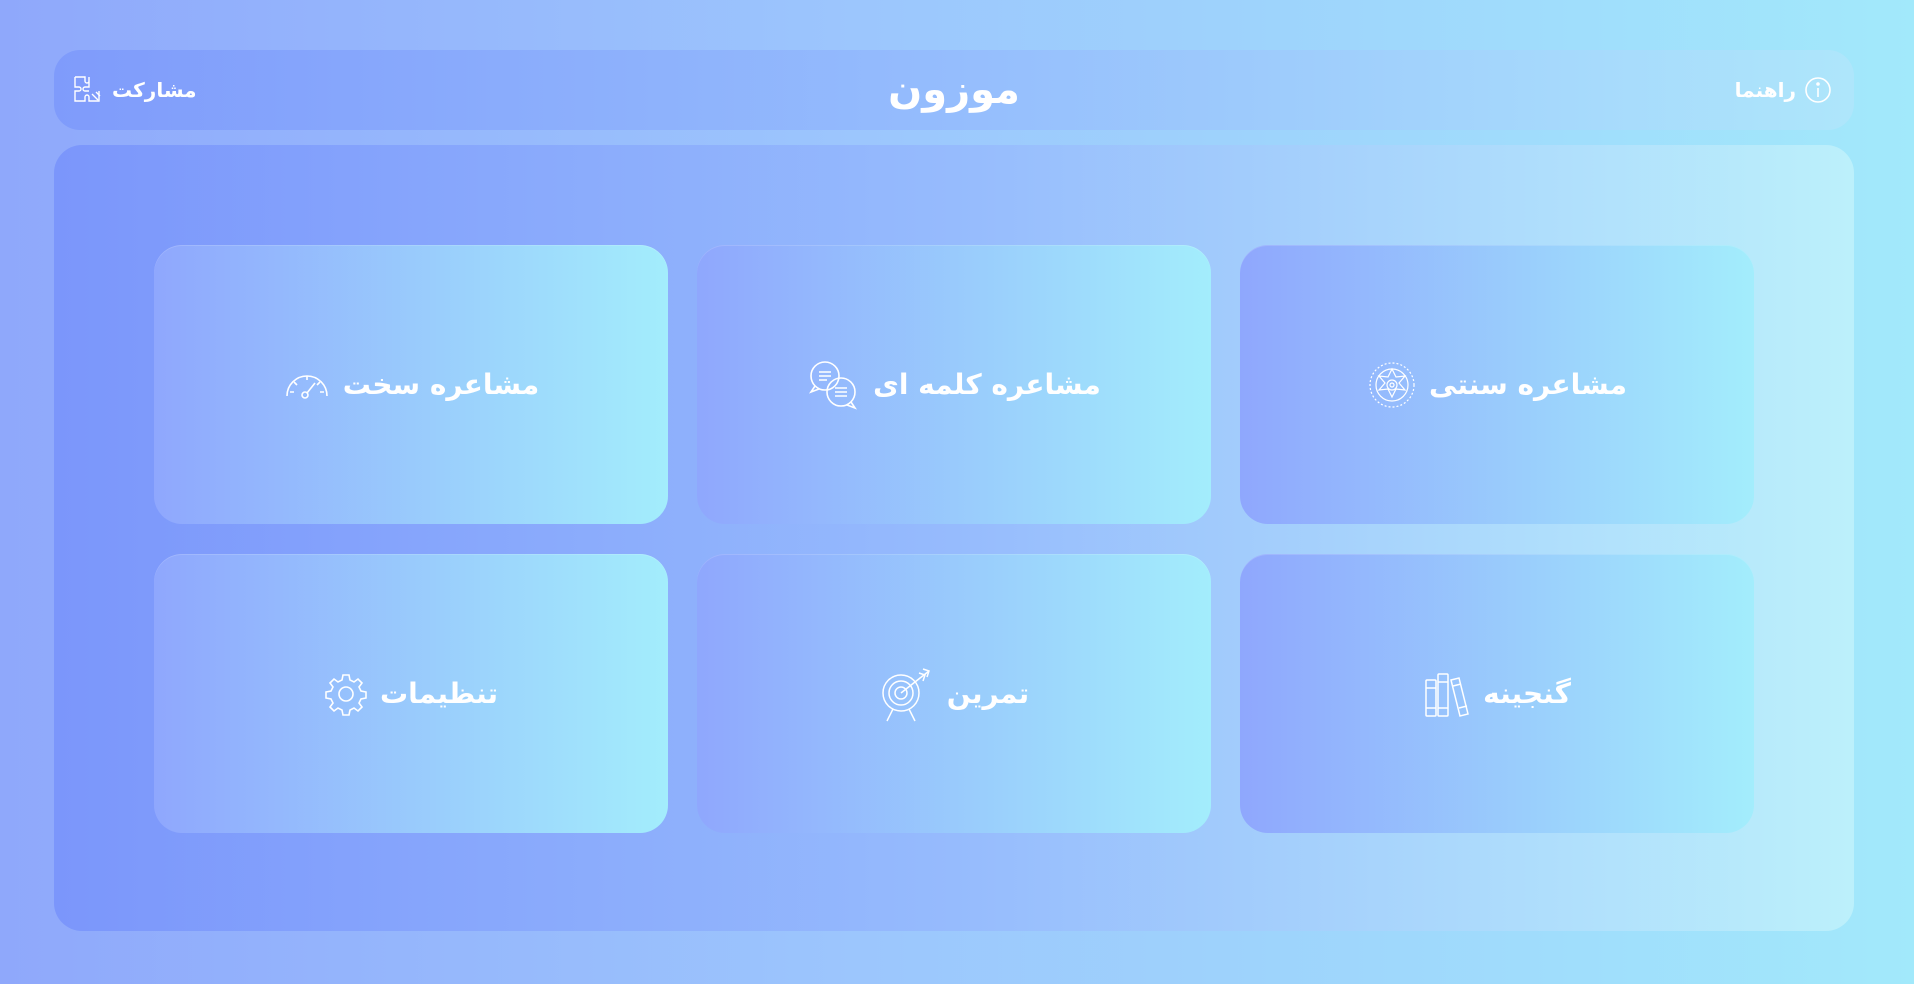 This screenshot has height=984, width=1914. I want to click on card-hard-mushaere: مشاعره سخت, so click(411, 384).